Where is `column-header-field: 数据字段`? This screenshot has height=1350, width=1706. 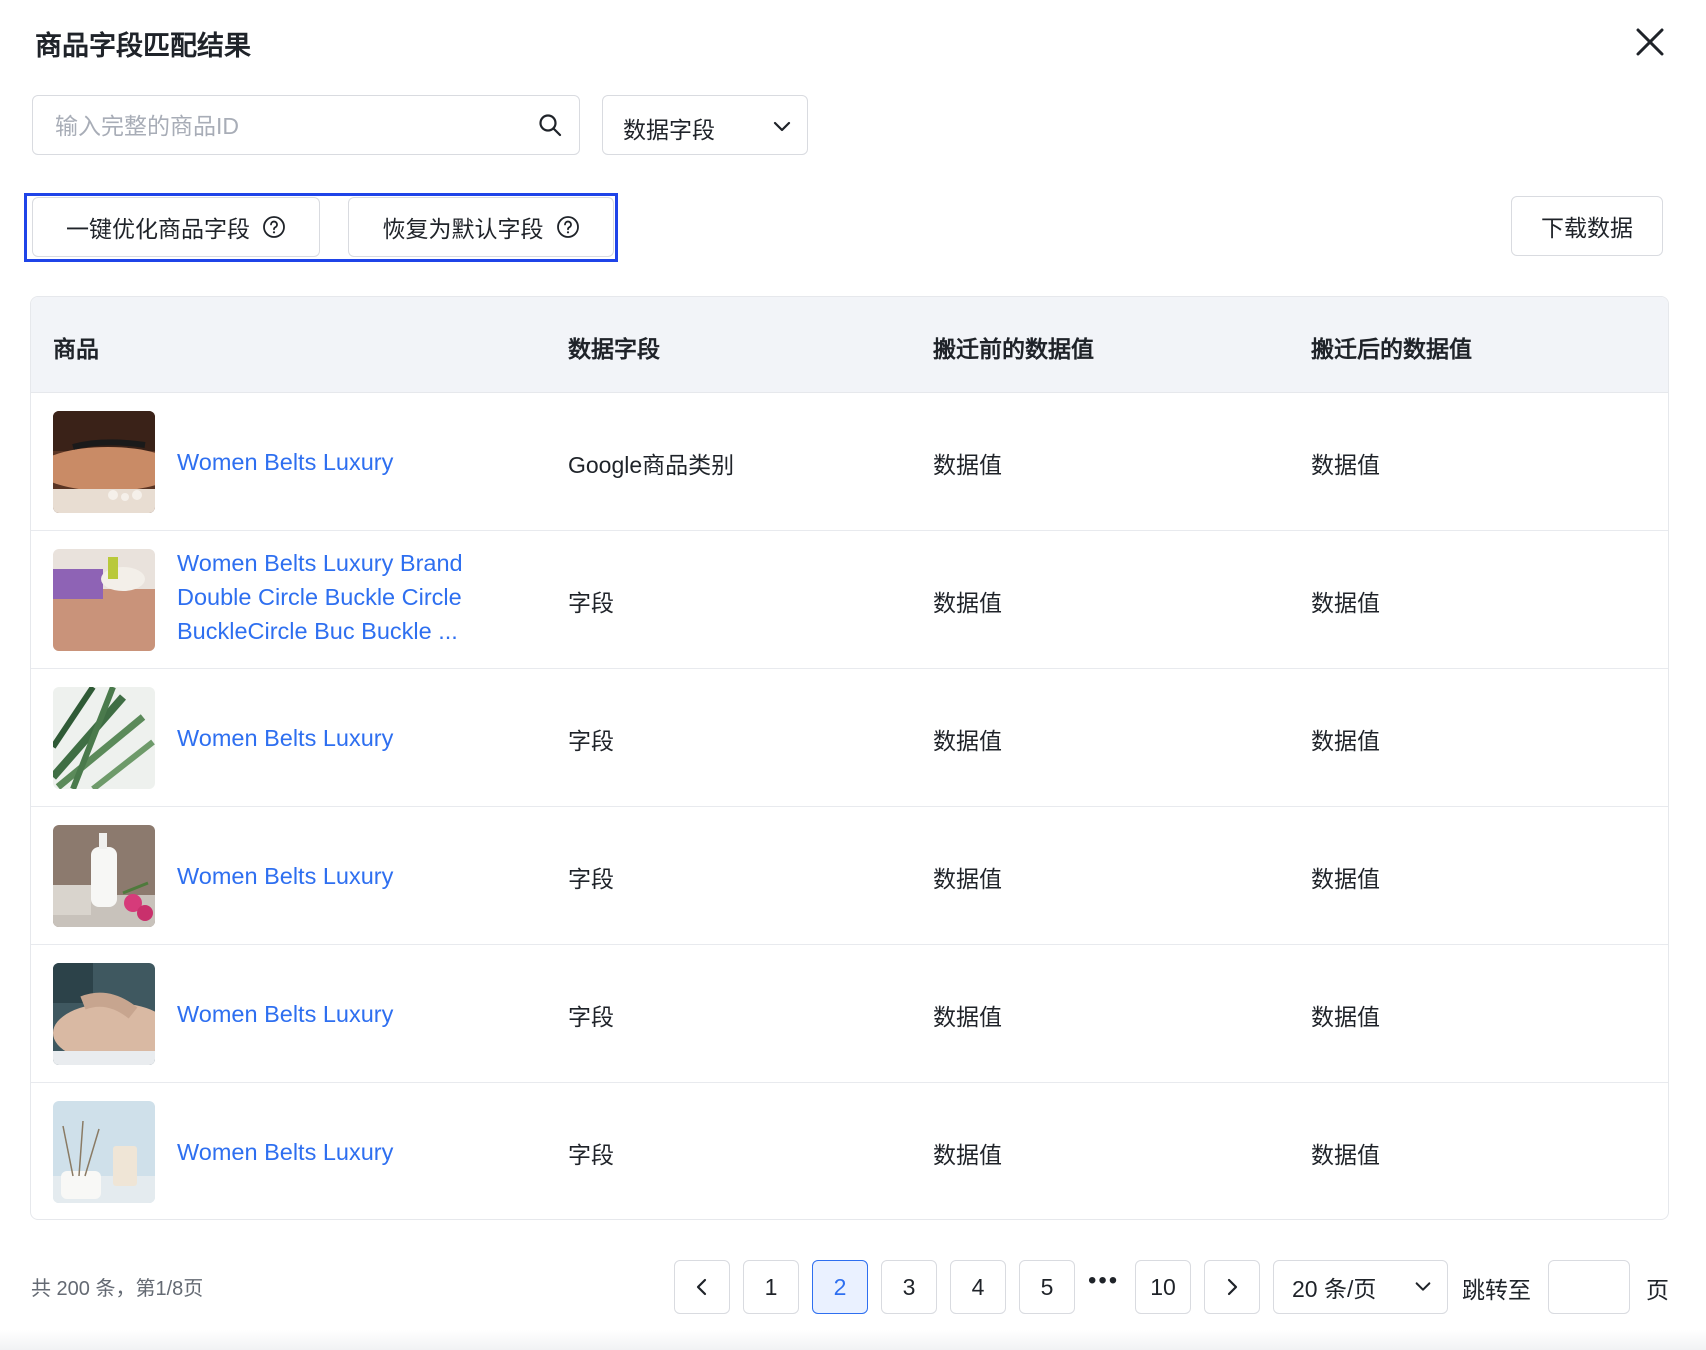 column-header-field: 数据字段 is located at coordinates (614, 349).